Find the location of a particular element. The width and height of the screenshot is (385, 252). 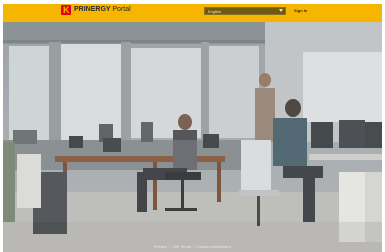

footer-link-site-terms: Site Terms is located at coordinates (181, 246).